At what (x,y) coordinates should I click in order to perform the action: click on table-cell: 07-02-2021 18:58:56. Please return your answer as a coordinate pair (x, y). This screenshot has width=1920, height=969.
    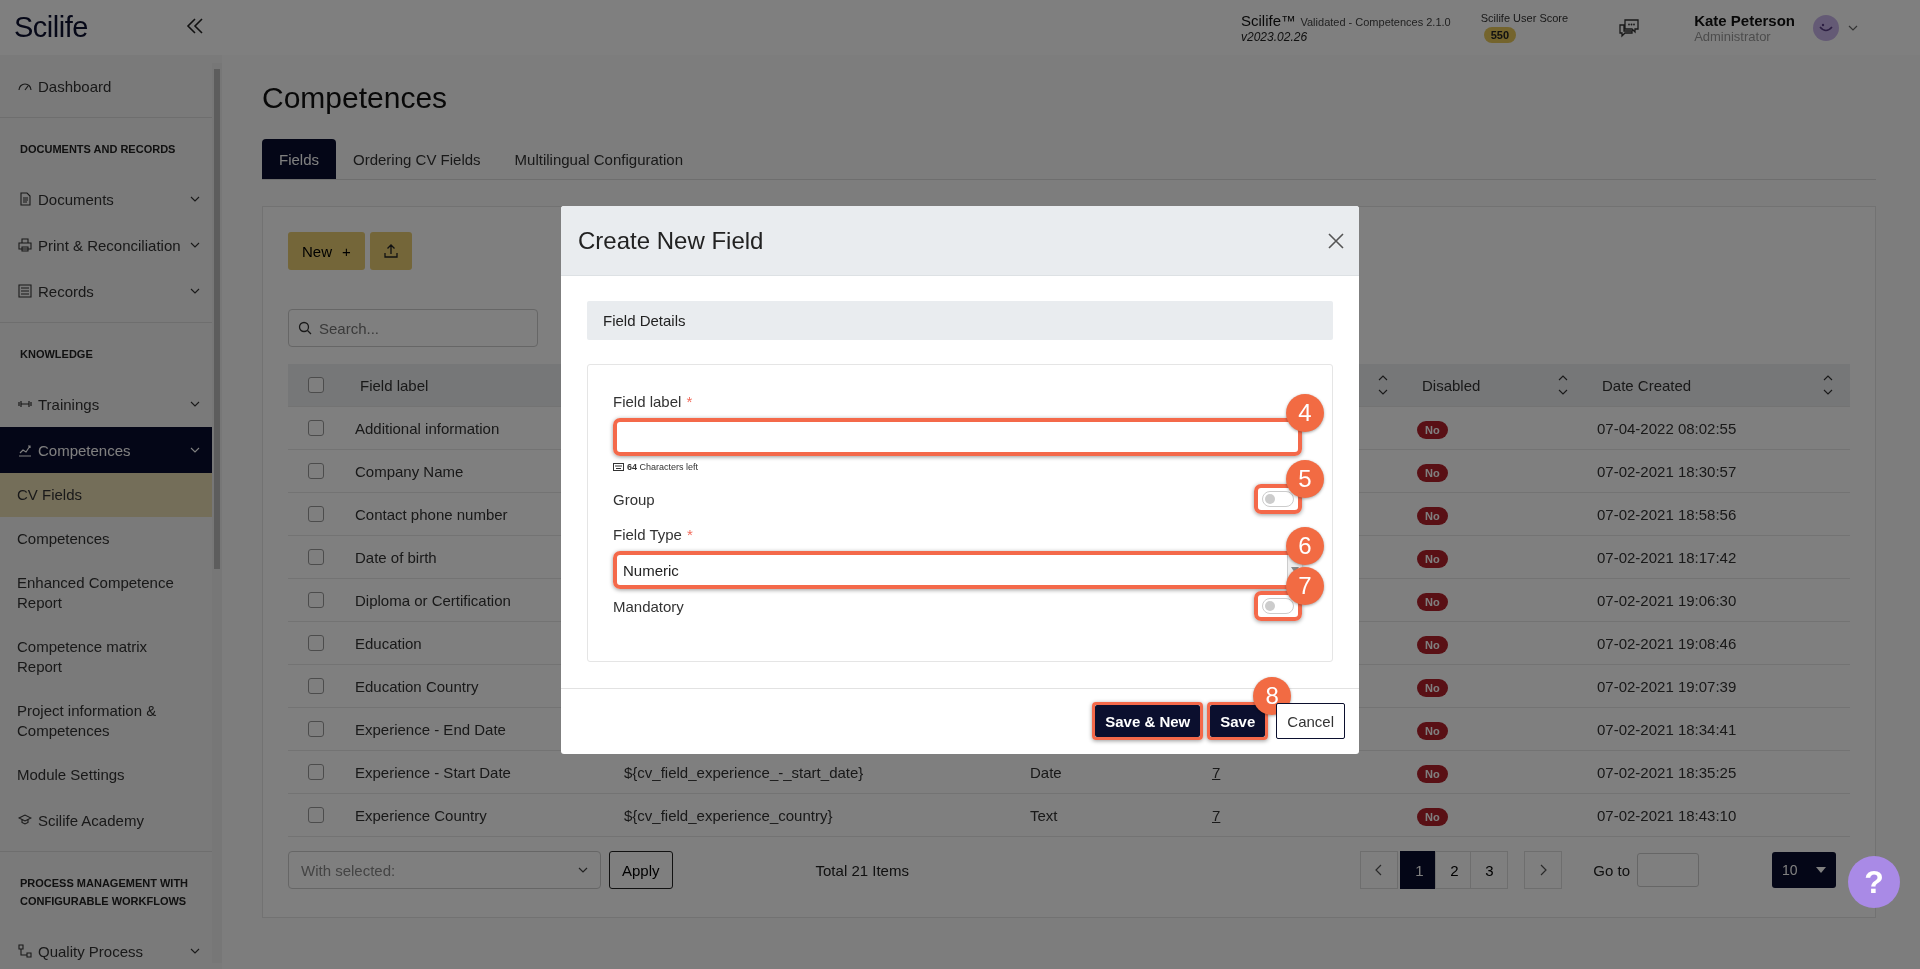
    Looking at the image, I should click on (1667, 514).